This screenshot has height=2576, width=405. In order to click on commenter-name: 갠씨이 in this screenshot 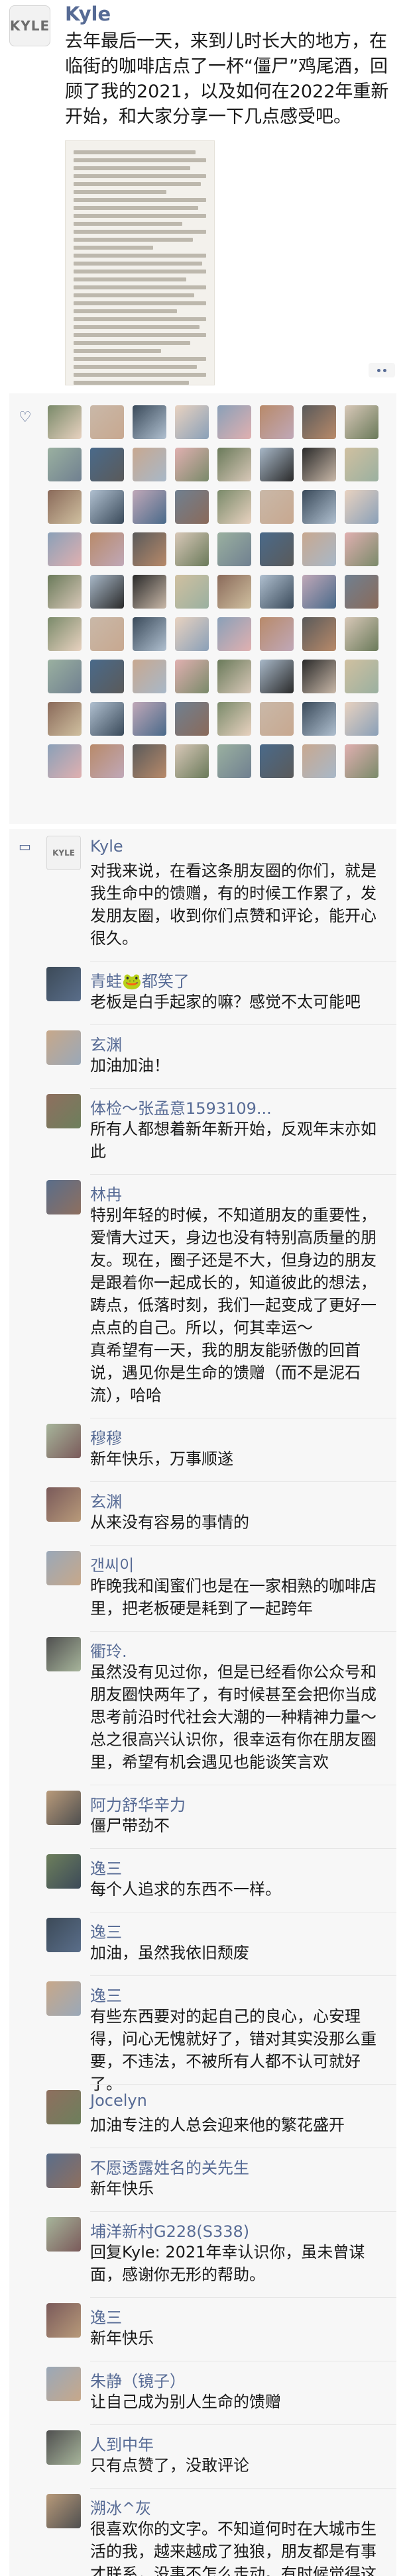, I will do `click(112, 1563)`.